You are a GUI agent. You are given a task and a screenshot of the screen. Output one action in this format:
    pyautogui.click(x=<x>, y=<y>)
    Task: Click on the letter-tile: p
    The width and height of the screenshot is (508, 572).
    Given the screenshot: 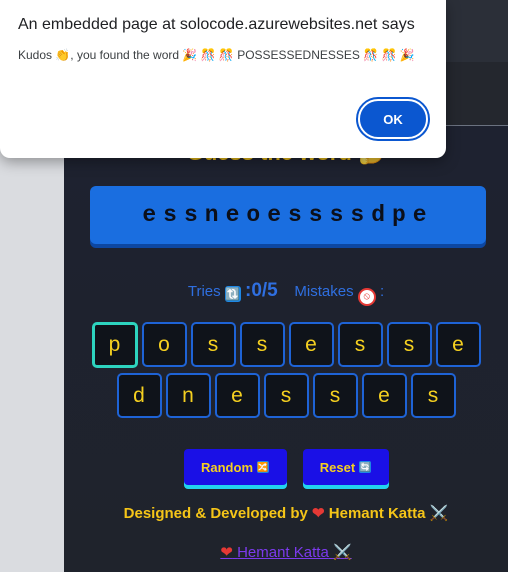 What is the action you would take?
    pyautogui.click(x=114, y=345)
    